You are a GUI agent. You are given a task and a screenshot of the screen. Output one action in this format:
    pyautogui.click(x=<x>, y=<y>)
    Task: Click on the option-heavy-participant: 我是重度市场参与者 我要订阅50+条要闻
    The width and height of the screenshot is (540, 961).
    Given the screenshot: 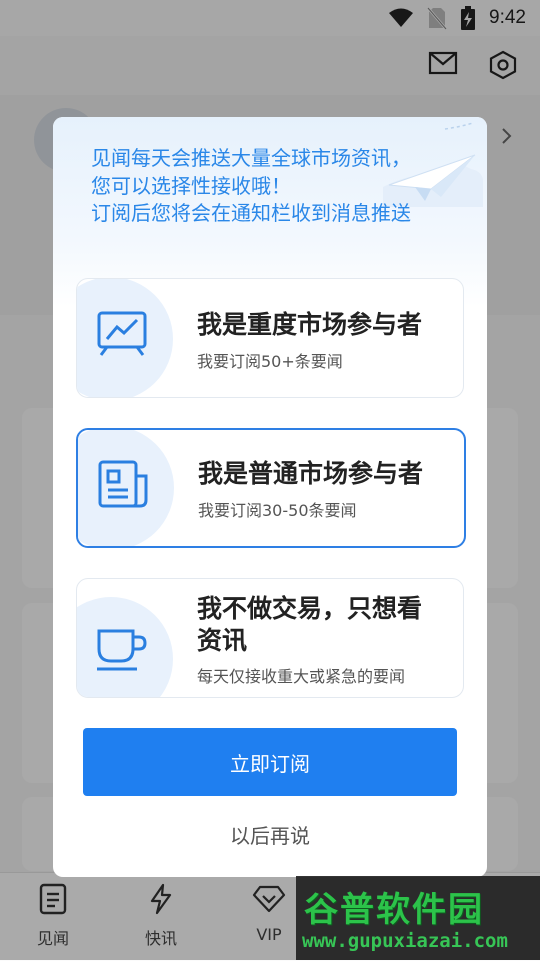 What is the action you would take?
    pyautogui.click(x=270, y=338)
    